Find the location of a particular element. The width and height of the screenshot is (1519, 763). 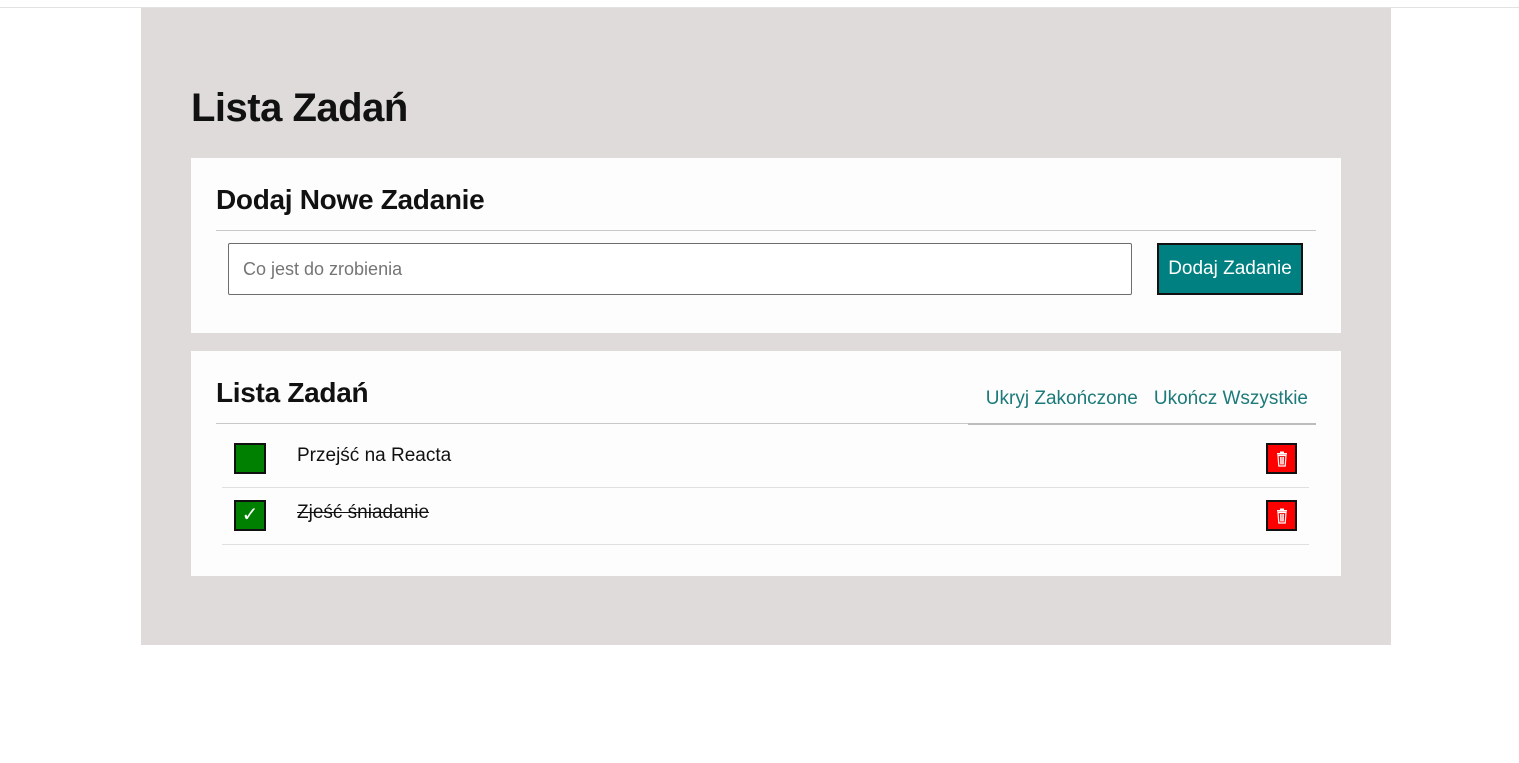

check-icon: ✓ is located at coordinates (250, 515).